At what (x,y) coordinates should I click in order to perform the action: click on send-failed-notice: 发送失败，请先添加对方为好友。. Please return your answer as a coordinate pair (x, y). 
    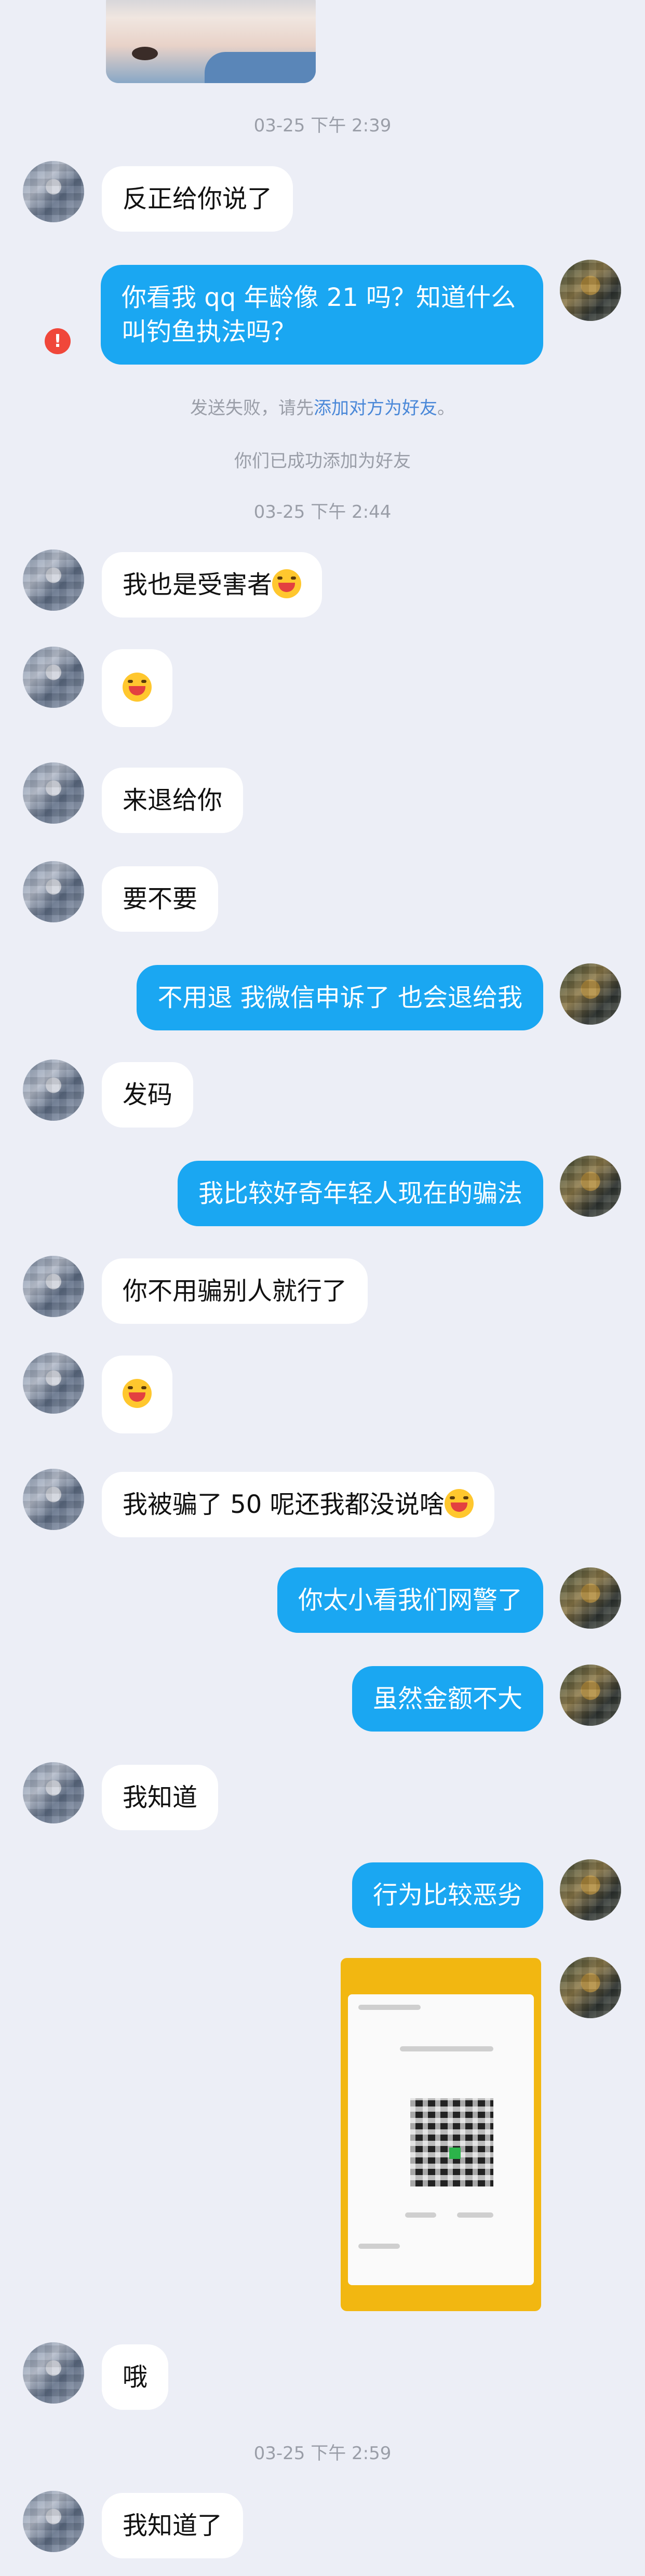
    Looking at the image, I should click on (322, 407).